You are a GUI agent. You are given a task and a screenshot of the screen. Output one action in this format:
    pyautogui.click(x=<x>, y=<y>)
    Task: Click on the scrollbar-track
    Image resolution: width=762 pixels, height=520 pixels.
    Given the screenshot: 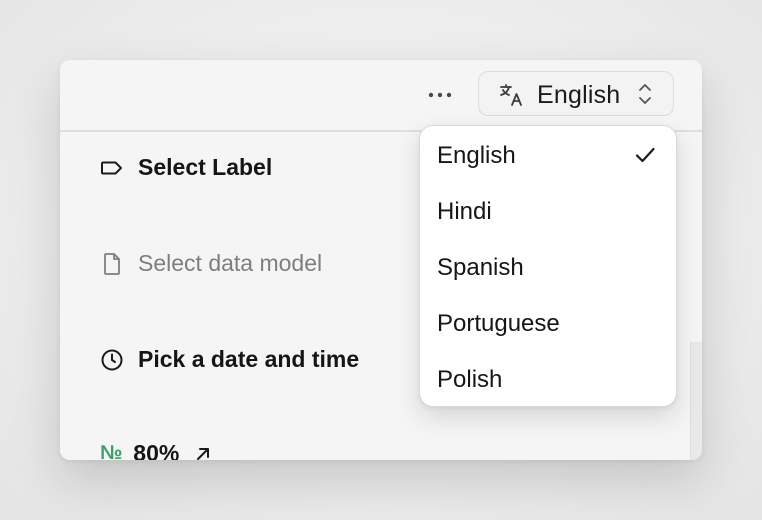 What is the action you would take?
    pyautogui.click(x=696, y=401)
    